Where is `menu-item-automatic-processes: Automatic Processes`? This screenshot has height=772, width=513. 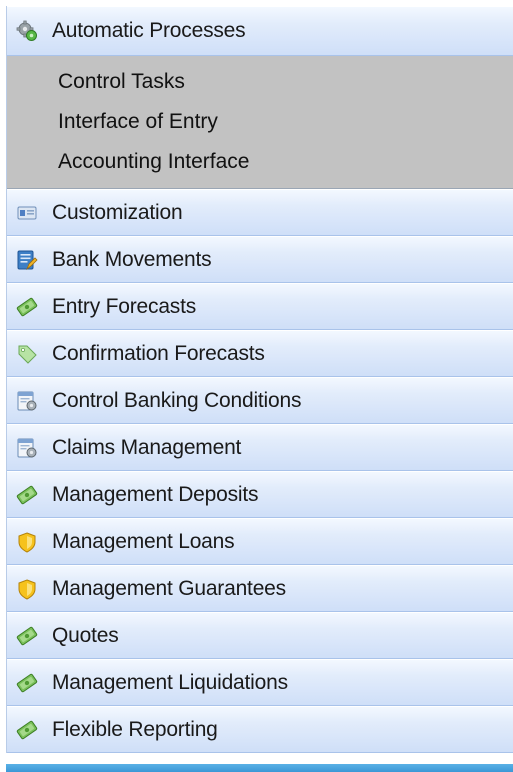
menu-item-automatic-processes: Automatic Processes is located at coordinates (260, 31).